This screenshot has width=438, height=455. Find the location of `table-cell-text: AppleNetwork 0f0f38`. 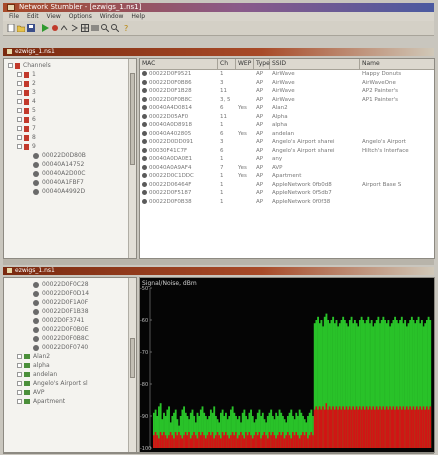

table-cell-text: AppleNetwork 0f0f38 is located at coordinates (301, 201).